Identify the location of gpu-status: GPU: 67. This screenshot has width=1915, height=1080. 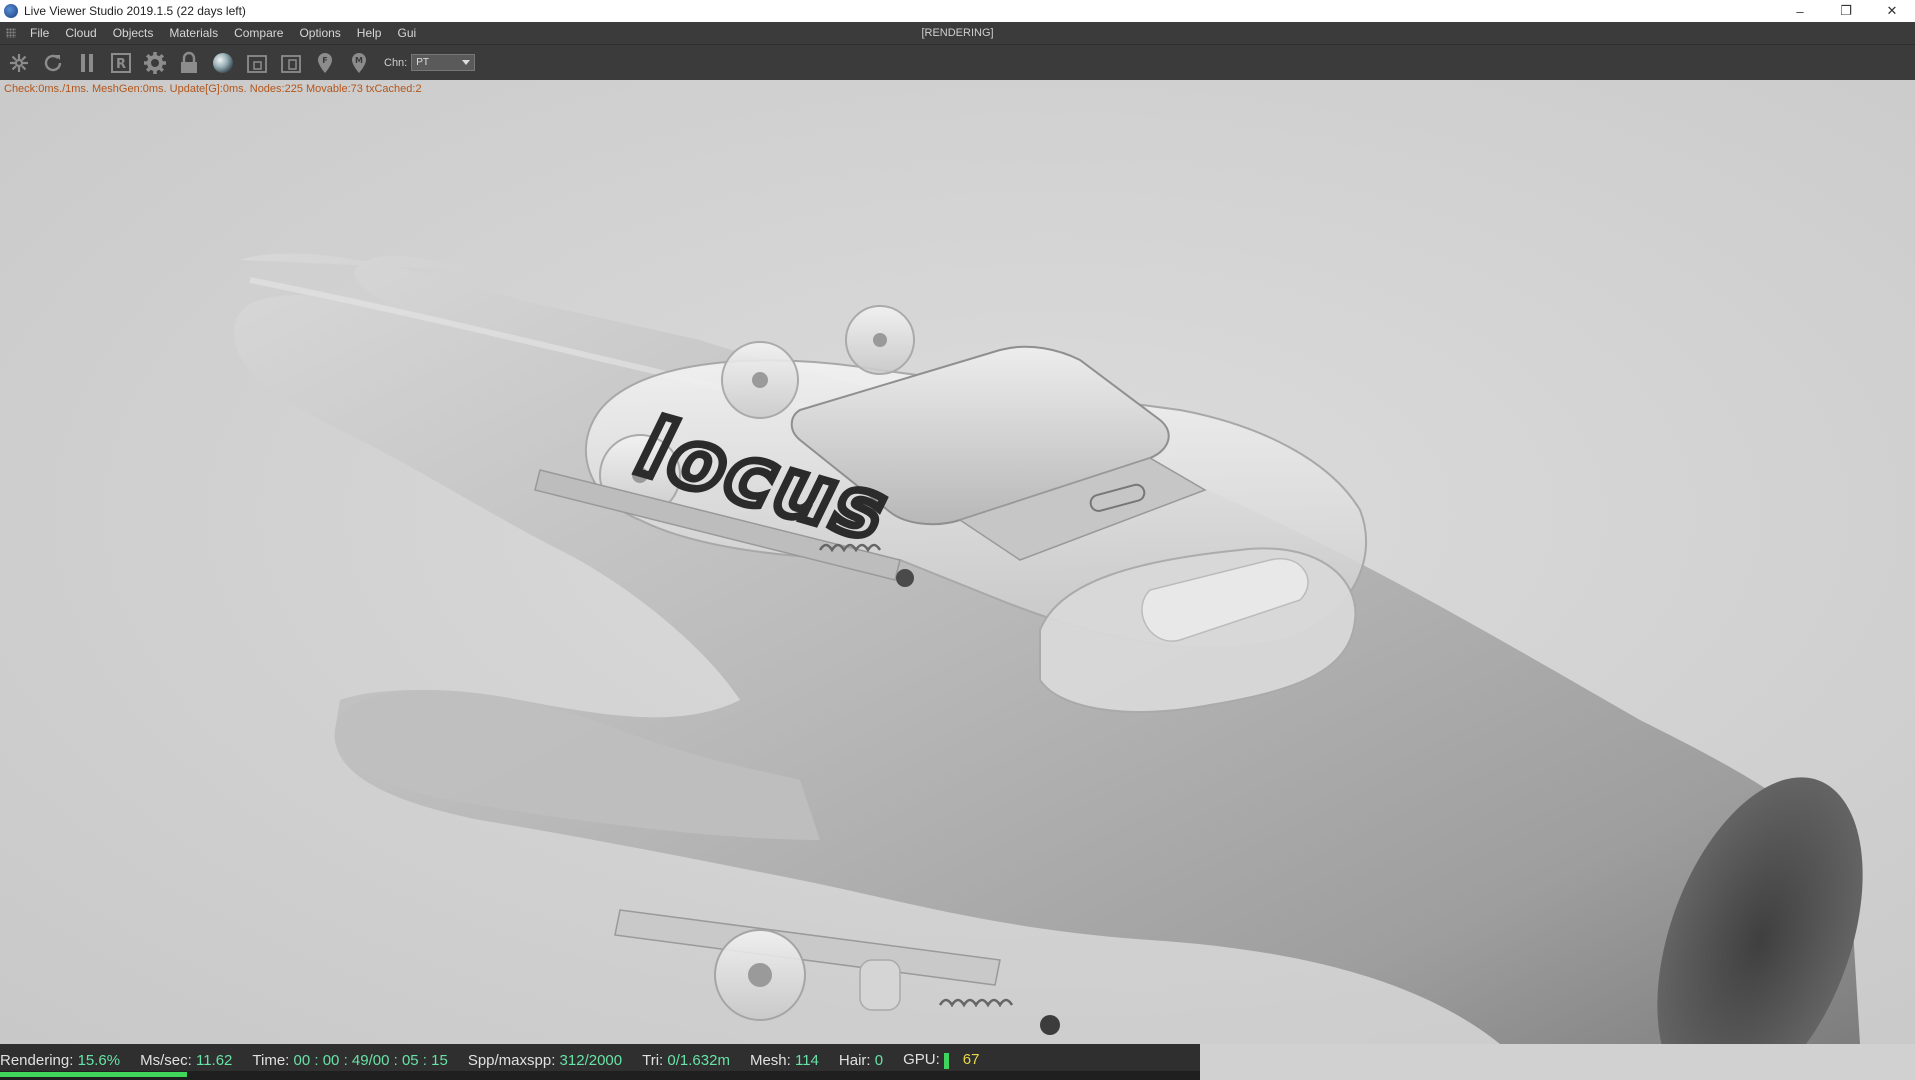
(941, 1060).